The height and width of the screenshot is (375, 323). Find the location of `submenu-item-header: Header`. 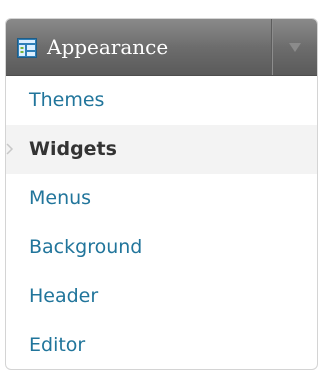

submenu-item-header: Header is located at coordinates (161, 296).